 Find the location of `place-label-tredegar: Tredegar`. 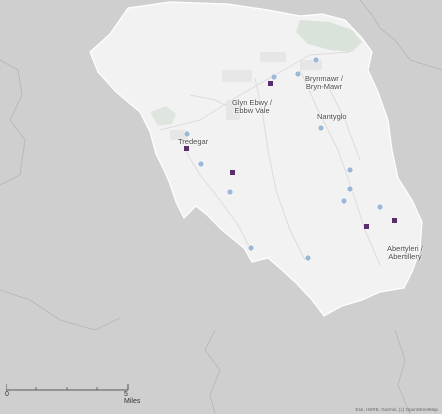

place-label-tredegar: Tredegar is located at coordinates (193, 141).